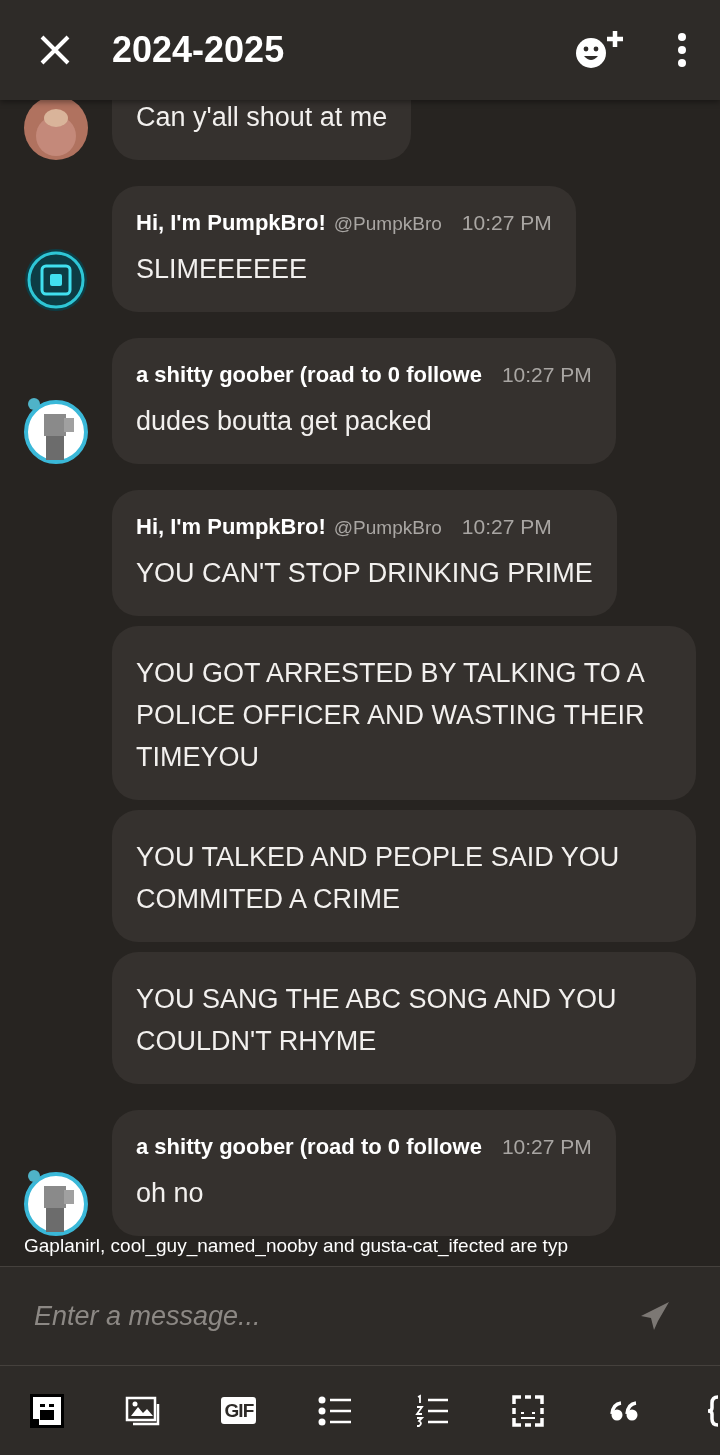  I want to click on close-icon, so click(55, 50).